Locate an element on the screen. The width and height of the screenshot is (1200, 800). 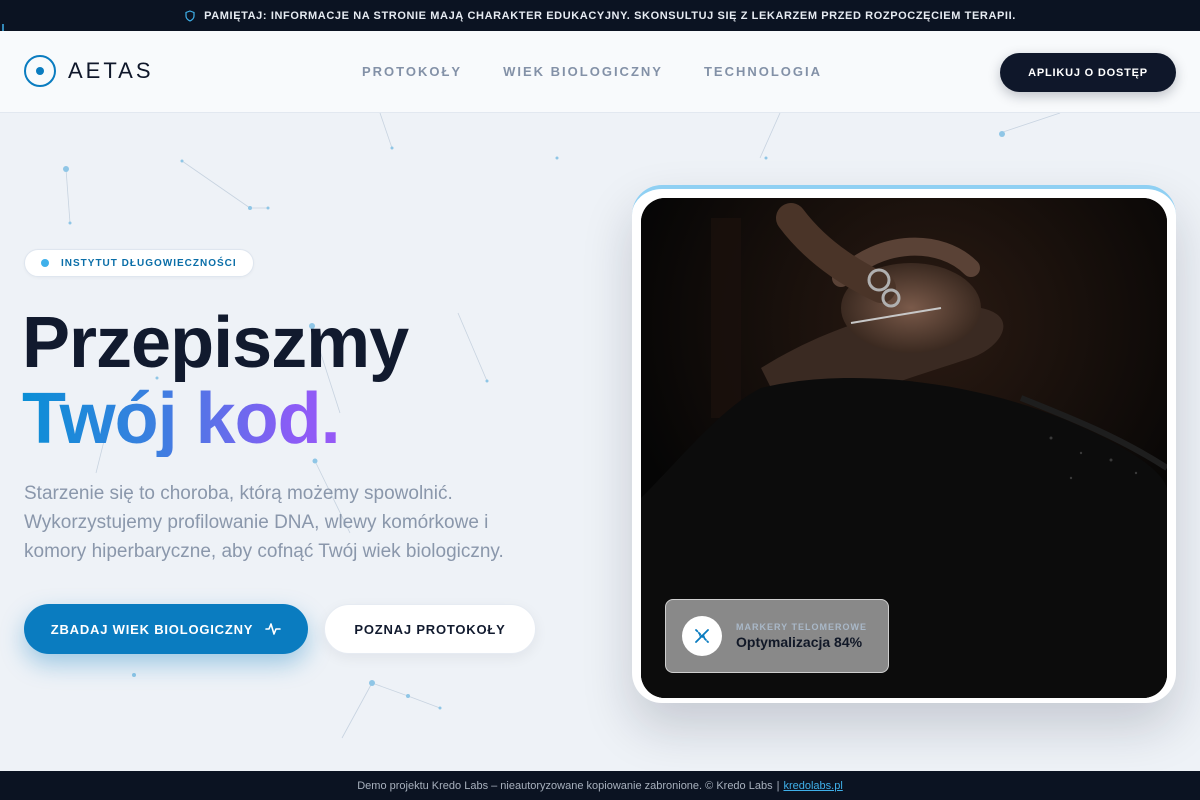
logo-mark-icon is located at coordinates (40, 71).